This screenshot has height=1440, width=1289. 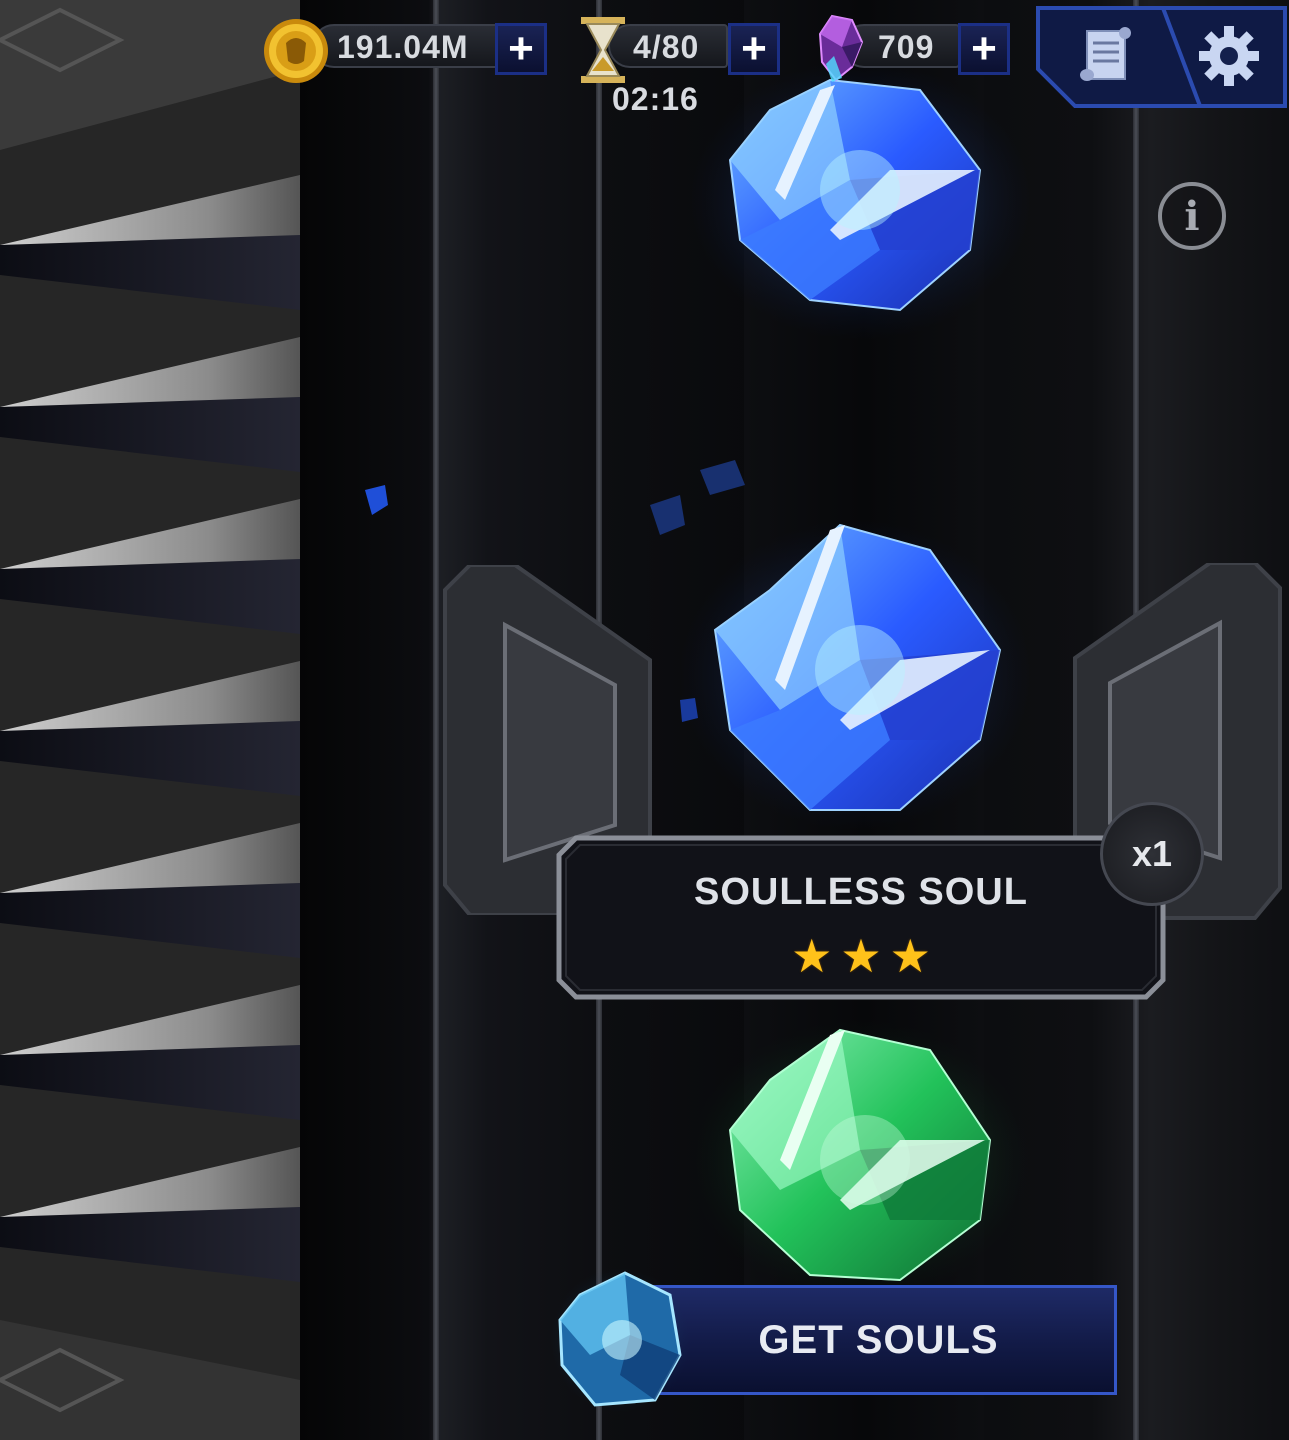 I want to click on get-souls-button: GET SOULS, so click(x=868, y=1340).